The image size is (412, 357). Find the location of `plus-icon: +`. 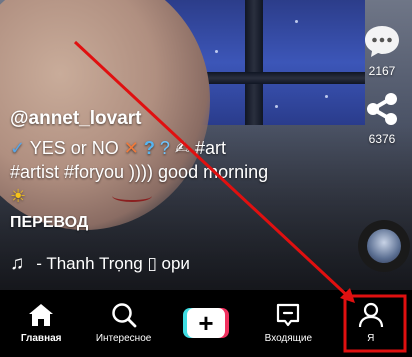

plus-icon: + is located at coordinates (205, 323).